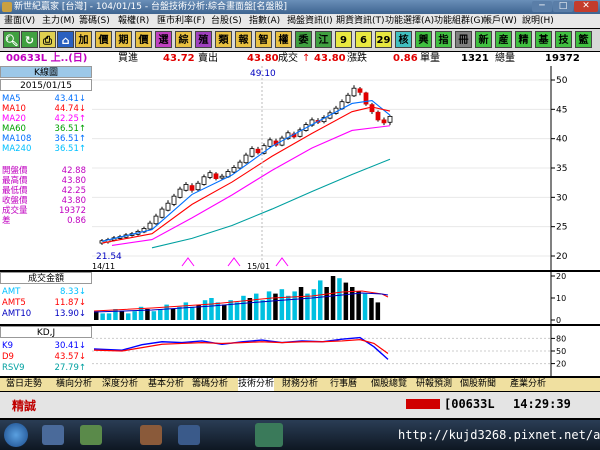  I want to click on print-icon: ⎙, so click(47, 39).